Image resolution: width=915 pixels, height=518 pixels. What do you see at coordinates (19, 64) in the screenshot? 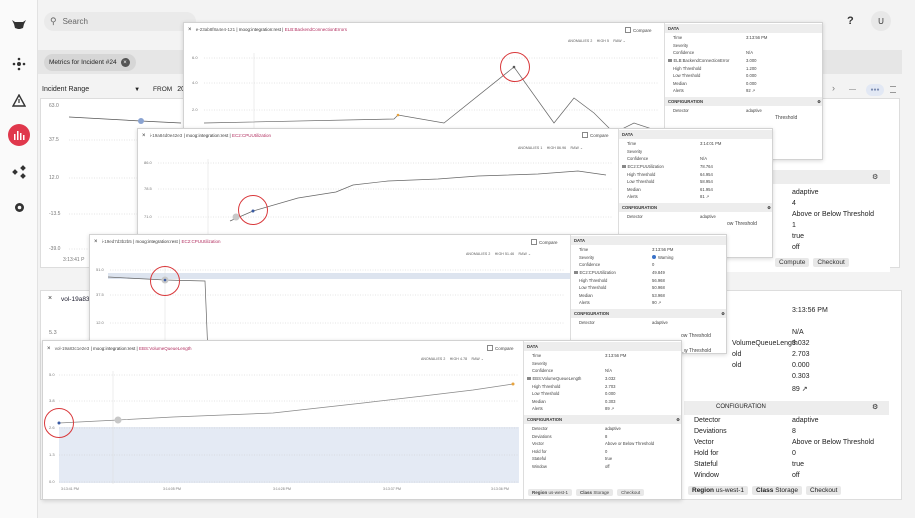
I see `hub-icon` at bounding box center [19, 64].